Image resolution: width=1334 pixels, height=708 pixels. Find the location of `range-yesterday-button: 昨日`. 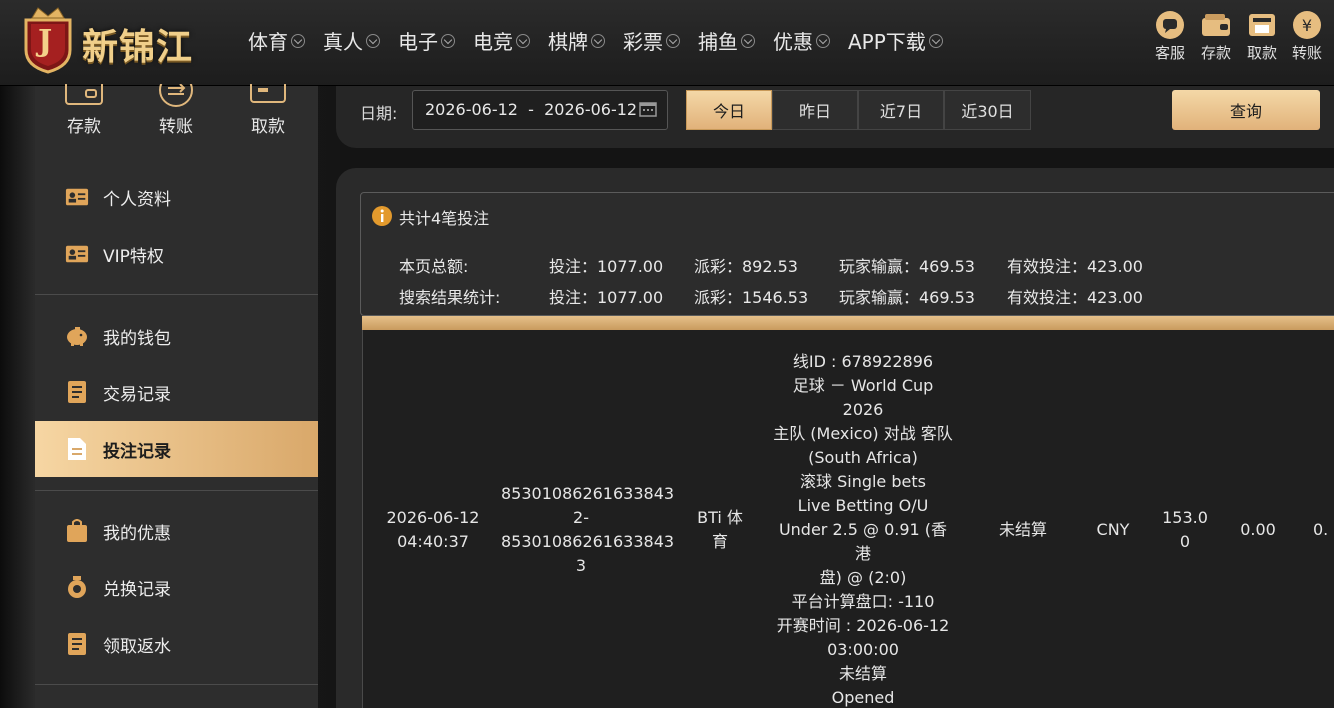

range-yesterday-button: 昨日 is located at coordinates (815, 110).